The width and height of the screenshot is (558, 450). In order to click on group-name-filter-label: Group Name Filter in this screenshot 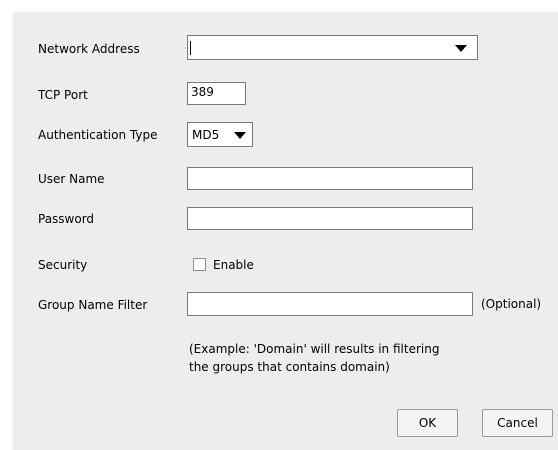, I will do `click(93, 305)`.